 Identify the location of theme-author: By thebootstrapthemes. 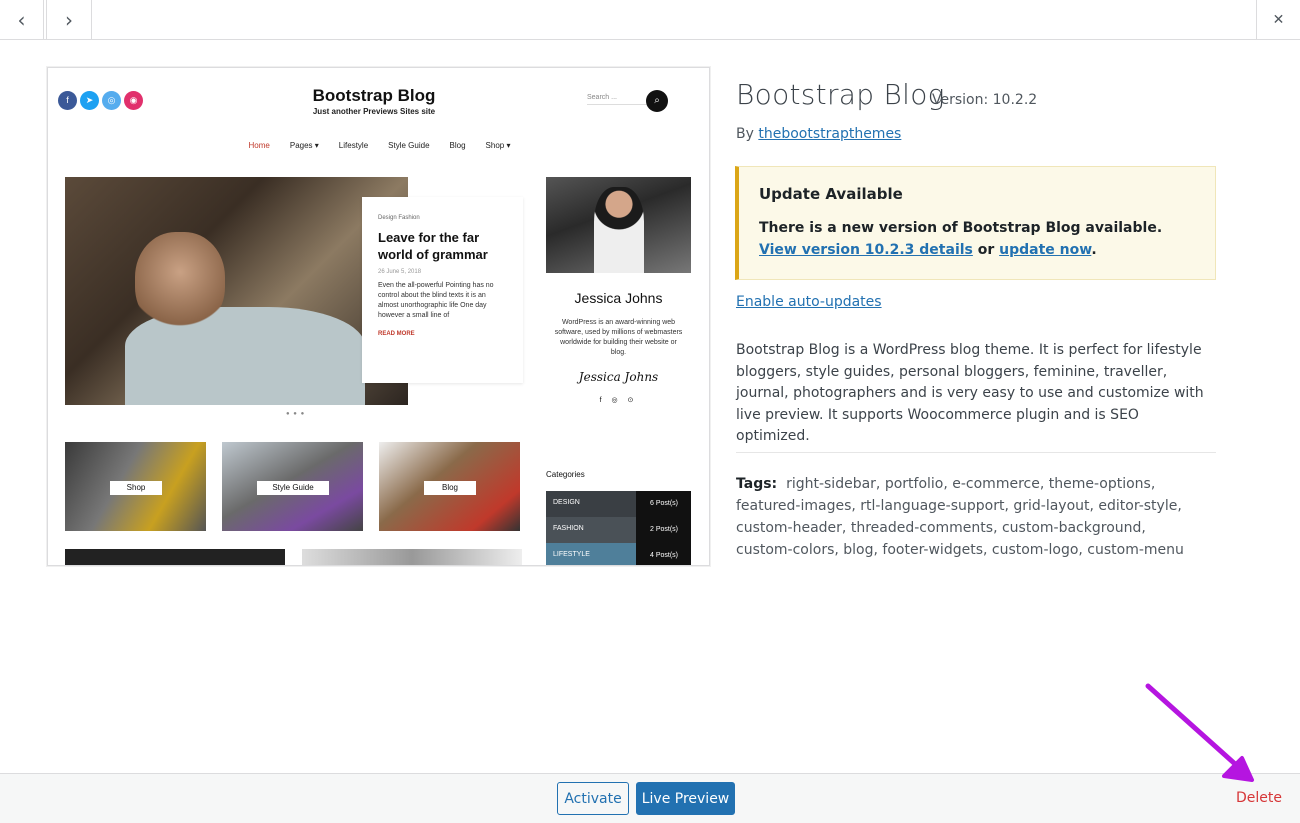
(819, 134).